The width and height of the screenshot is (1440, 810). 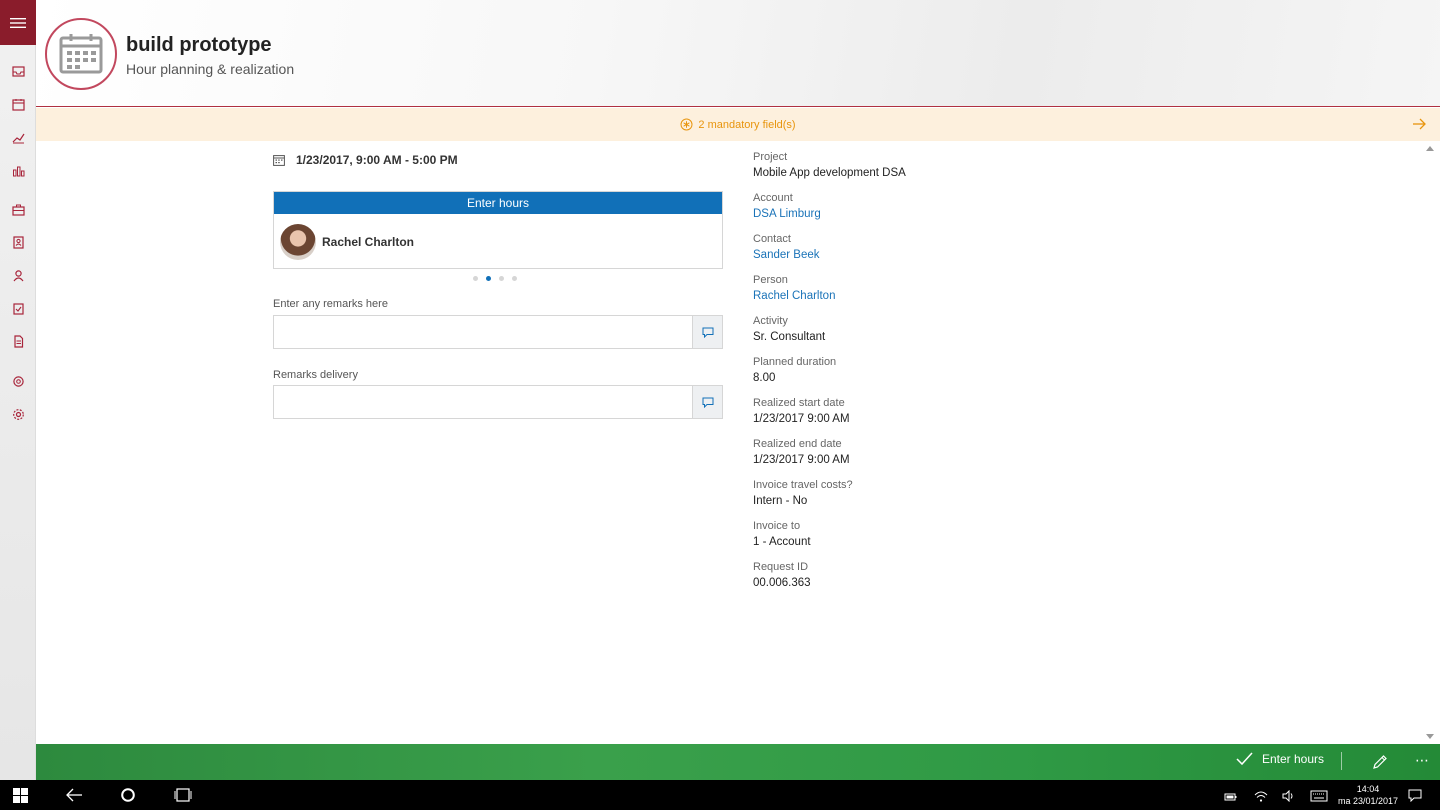 What do you see at coordinates (18, 275) in the screenshot?
I see `nav-item-people` at bounding box center [18, 275].